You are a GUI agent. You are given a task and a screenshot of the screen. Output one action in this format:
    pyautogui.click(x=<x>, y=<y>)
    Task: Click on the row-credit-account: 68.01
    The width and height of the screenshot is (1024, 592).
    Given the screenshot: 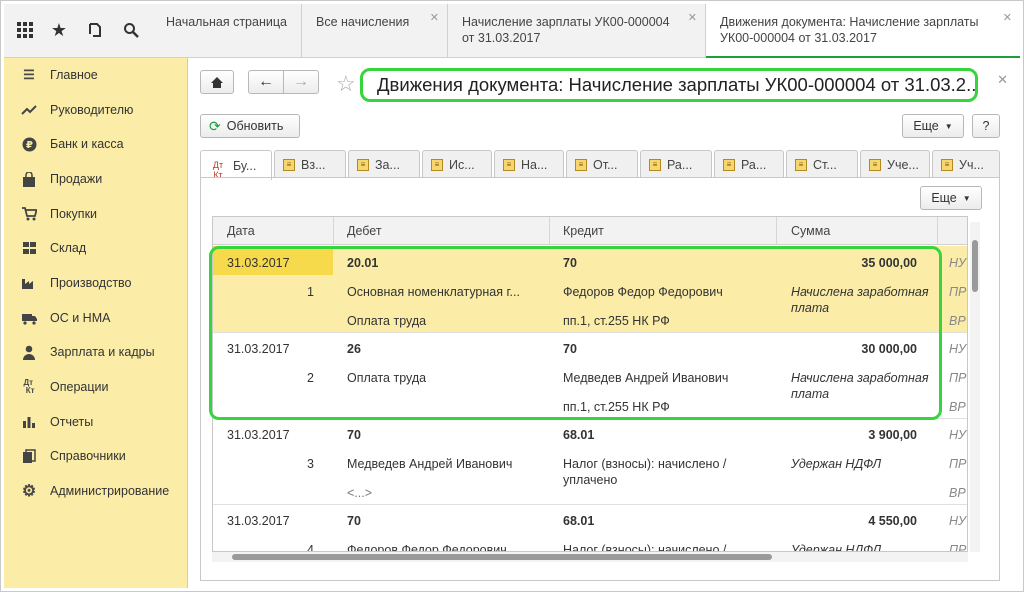 What is the action you would take?
    pyautogui.click(x=579, y=435)
    